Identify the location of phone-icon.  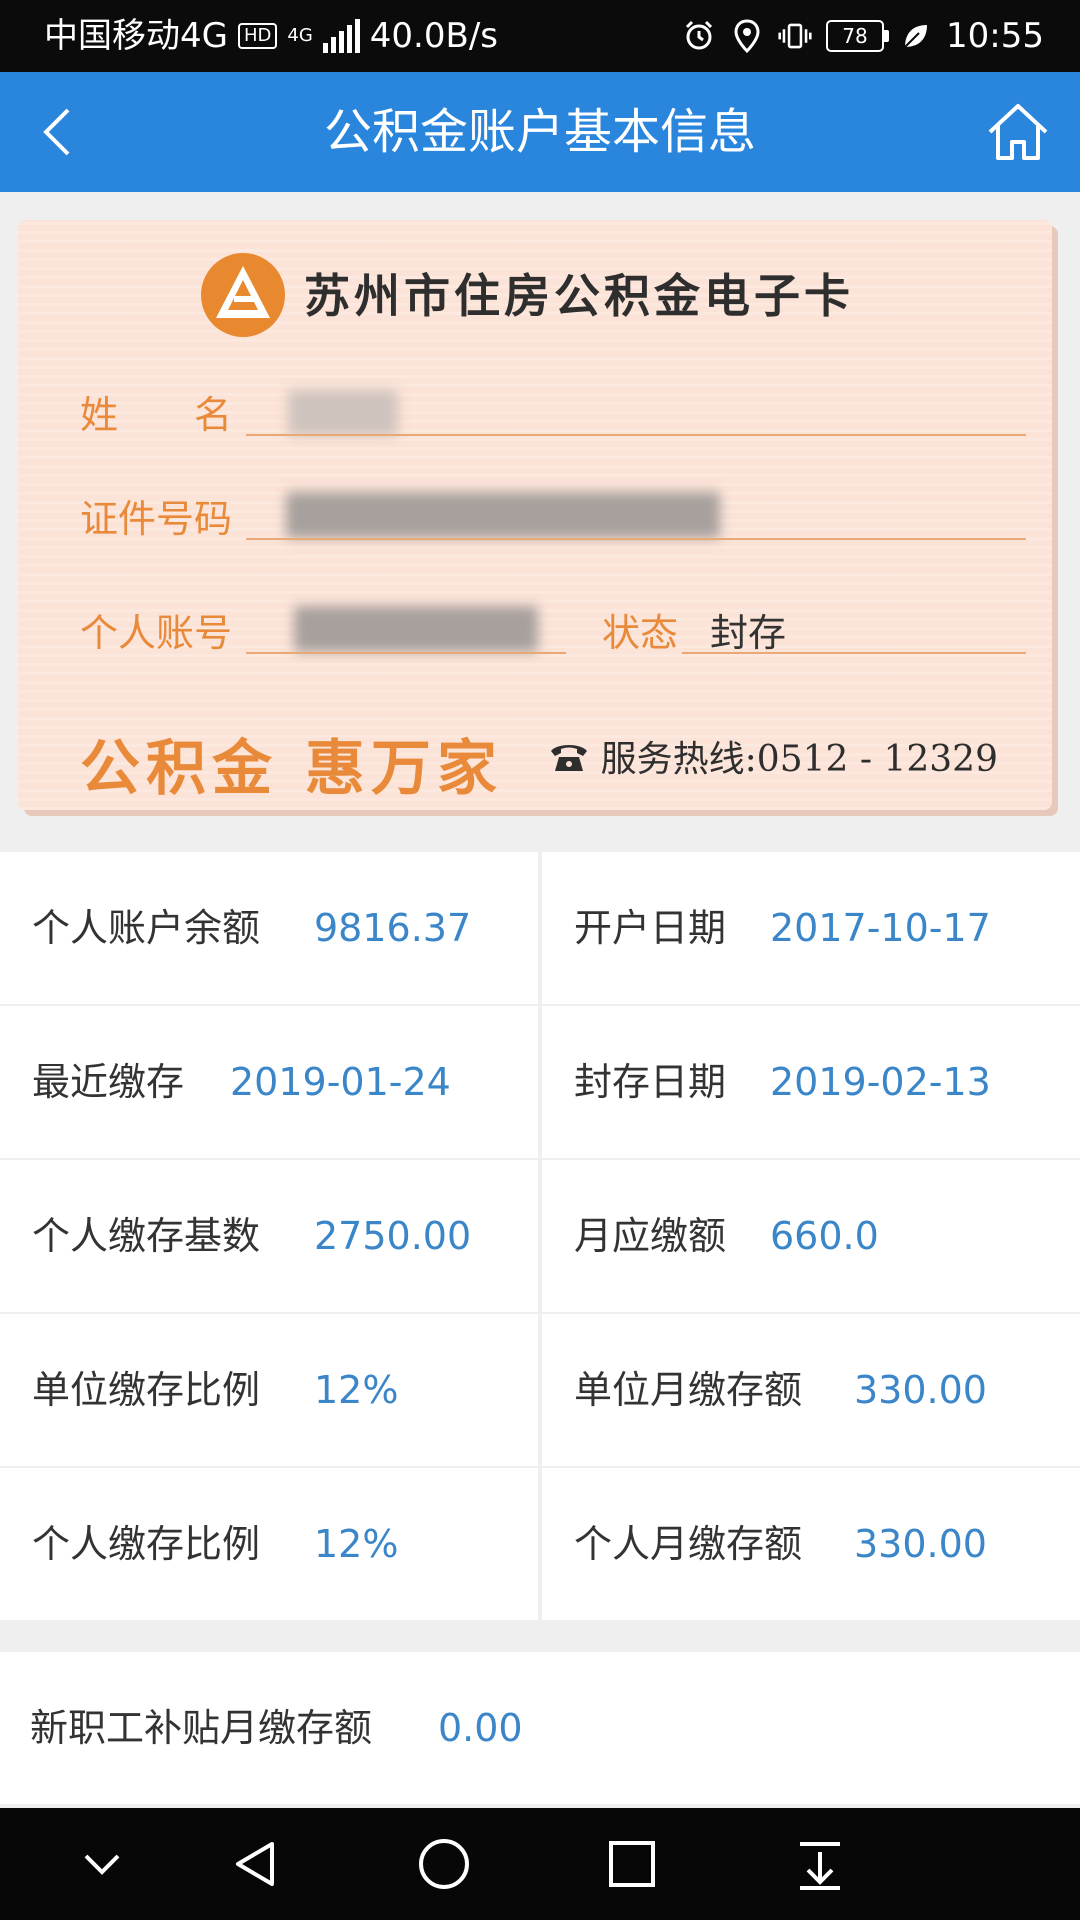
(568, 758).